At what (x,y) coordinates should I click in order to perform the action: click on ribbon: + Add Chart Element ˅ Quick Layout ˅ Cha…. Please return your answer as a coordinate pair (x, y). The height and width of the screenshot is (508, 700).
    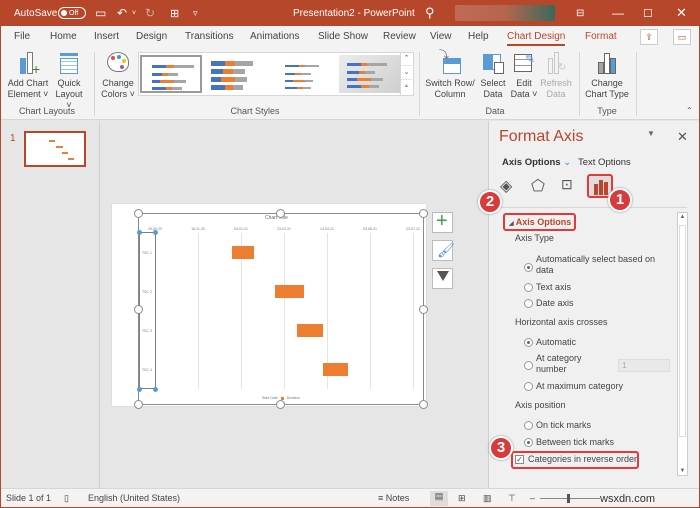
    Looking at the image, I should click on (350, 84).